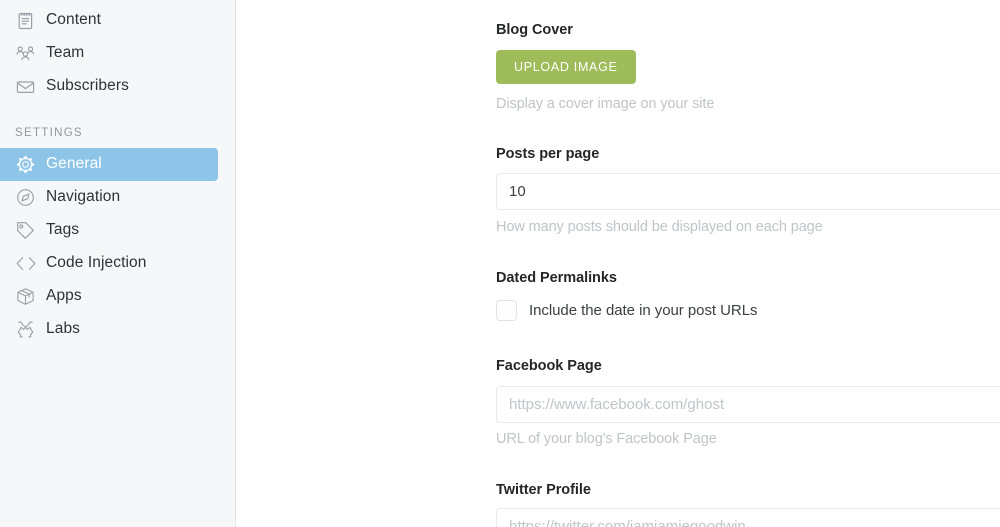 The height and width of the screenshot is (527, 1000). Describe the element at coordinates (643, 310) in the screenshot. I see `dated-permalinks-checkbox-label: Include the date in your post URLs` at that location.